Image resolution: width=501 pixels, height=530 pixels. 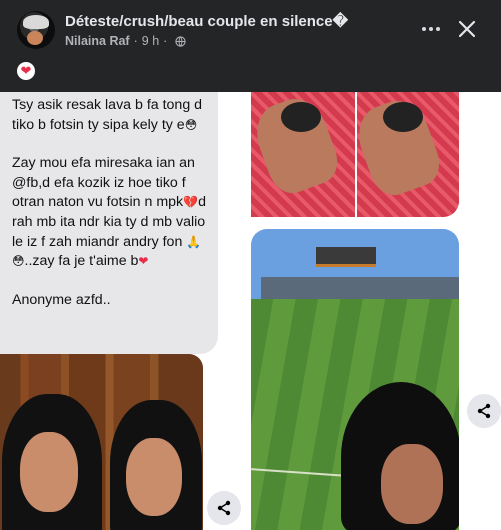 What do you see at coordinates (191, 202) in the screenshot?
I see `broken-heart-emoji: 💔` at bounding box center [191, 202].